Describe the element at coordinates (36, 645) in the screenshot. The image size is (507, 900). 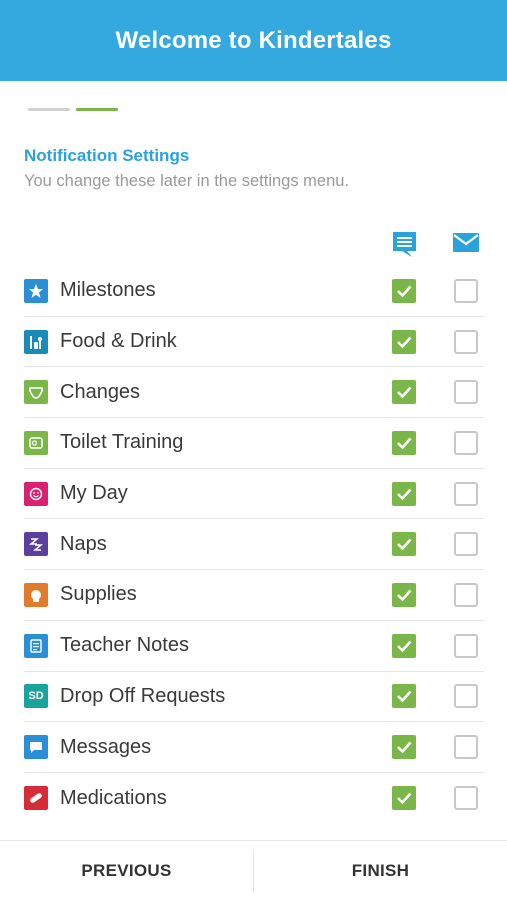
I see `notes-icon` at that location.